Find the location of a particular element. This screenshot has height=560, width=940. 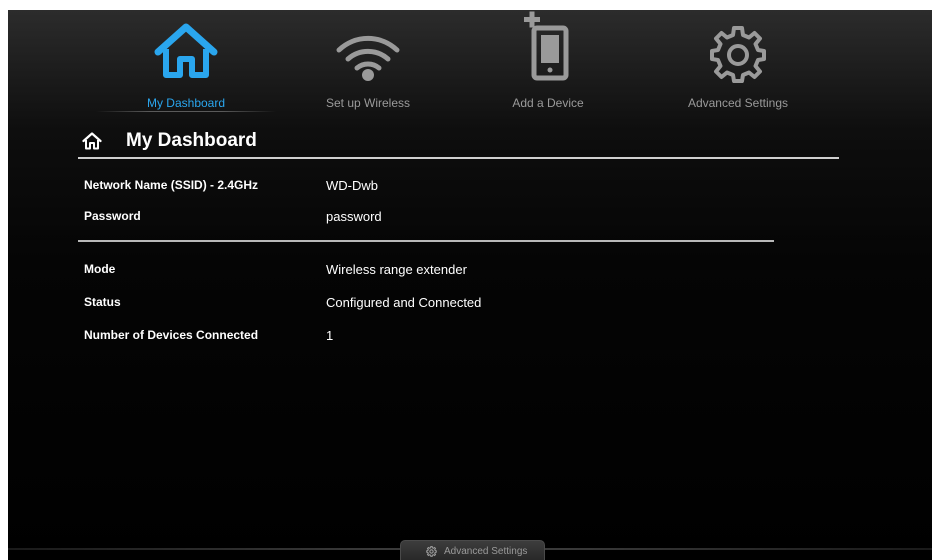

status-label: Status is located at coordinates (102, 302).